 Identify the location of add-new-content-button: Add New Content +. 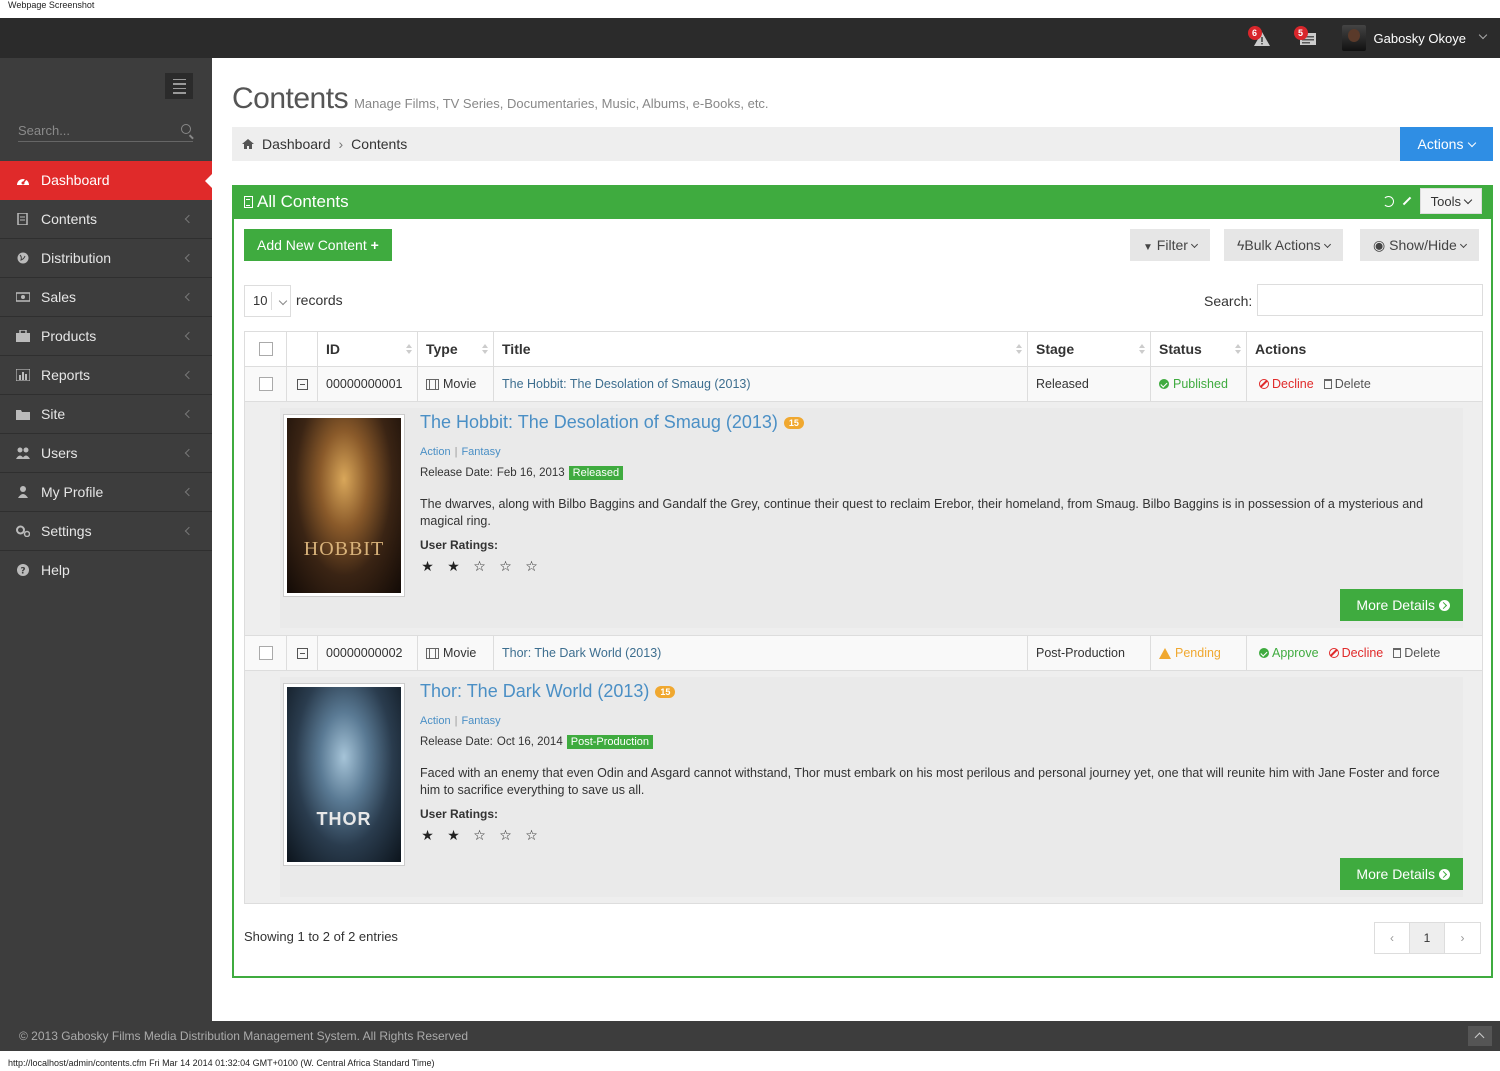
(318, 245).